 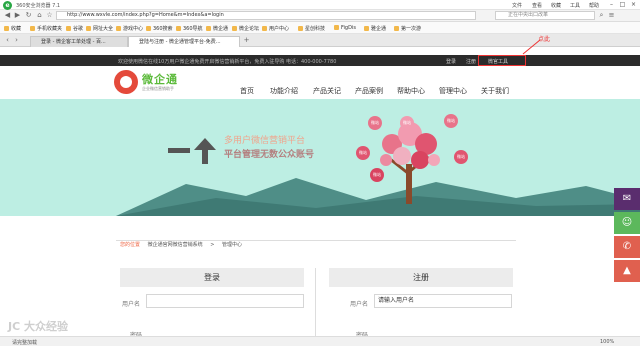 I want to click on nav-products: 产品关记, so click(x=327, y=91).